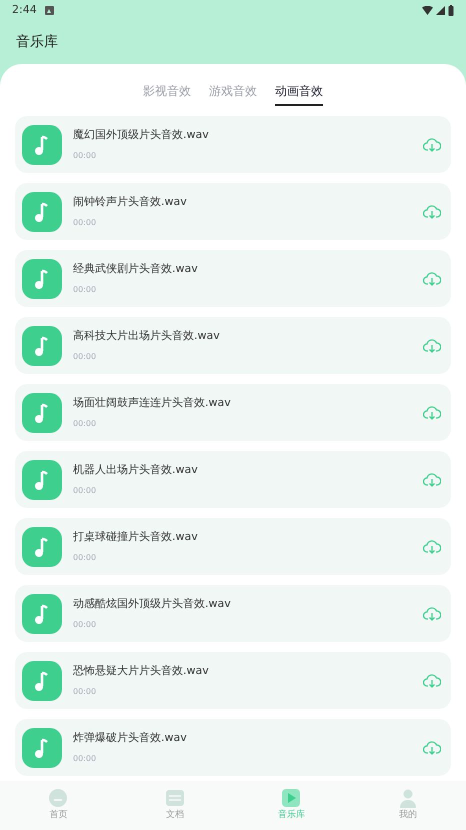 This screenshot has height=830, width=466. Describe the element at coordinates (233, 144) in the screenshot. I see `track-card: 魔幻国外顶级片头音效.wav 00:00` at that location.